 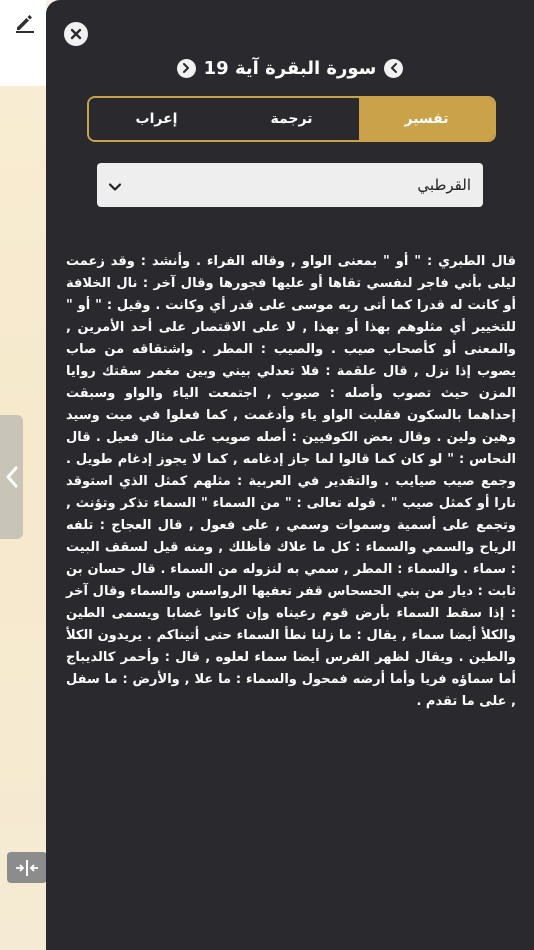 I want to click on side-drawer-tab, so click(x=11, y=477).